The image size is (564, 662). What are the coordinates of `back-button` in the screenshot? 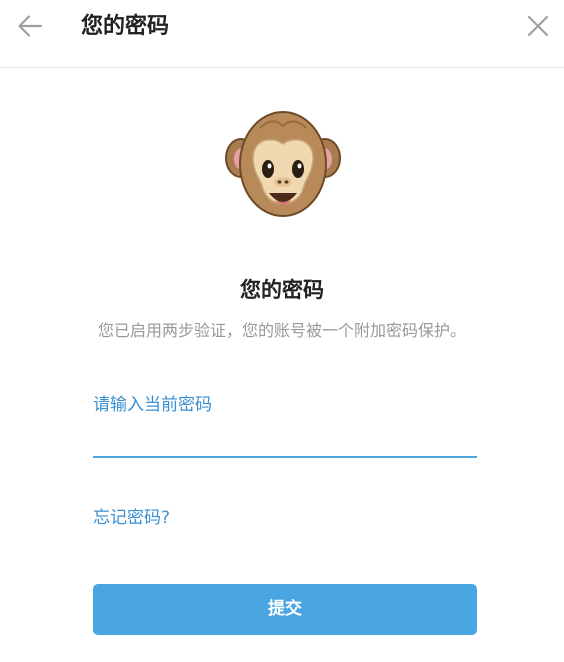 It's located at (30, 26).